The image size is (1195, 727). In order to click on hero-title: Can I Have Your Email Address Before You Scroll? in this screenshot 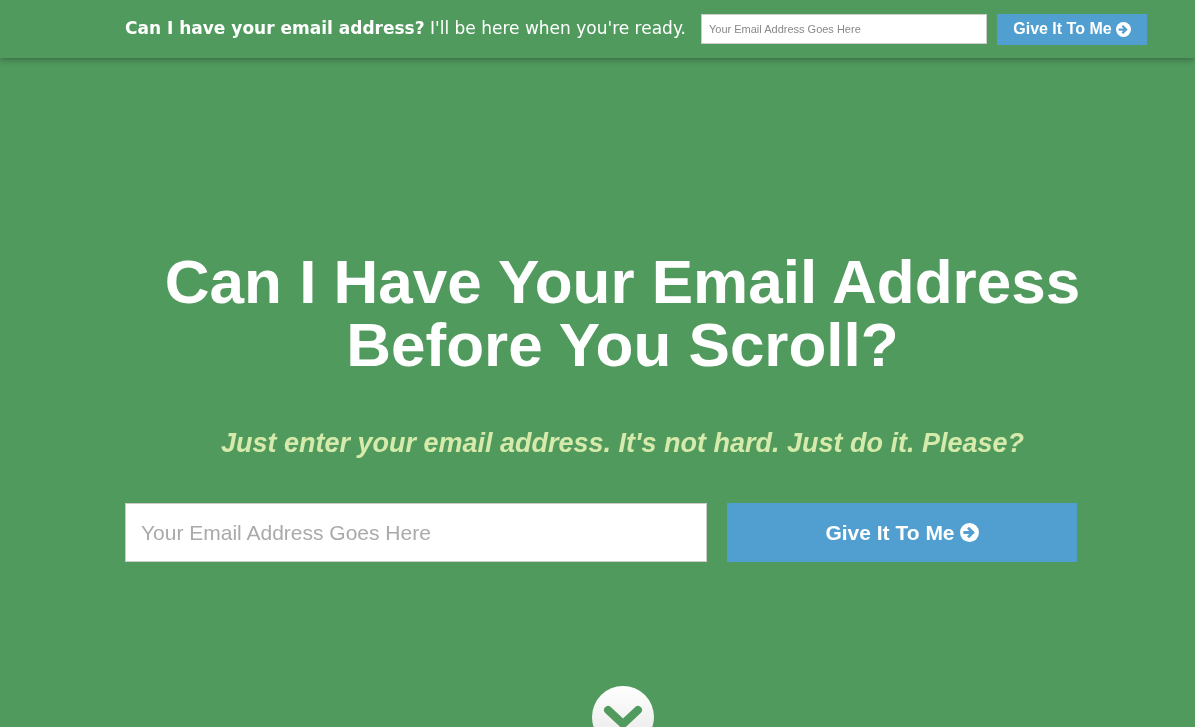, I will do `click(622, 313)`.